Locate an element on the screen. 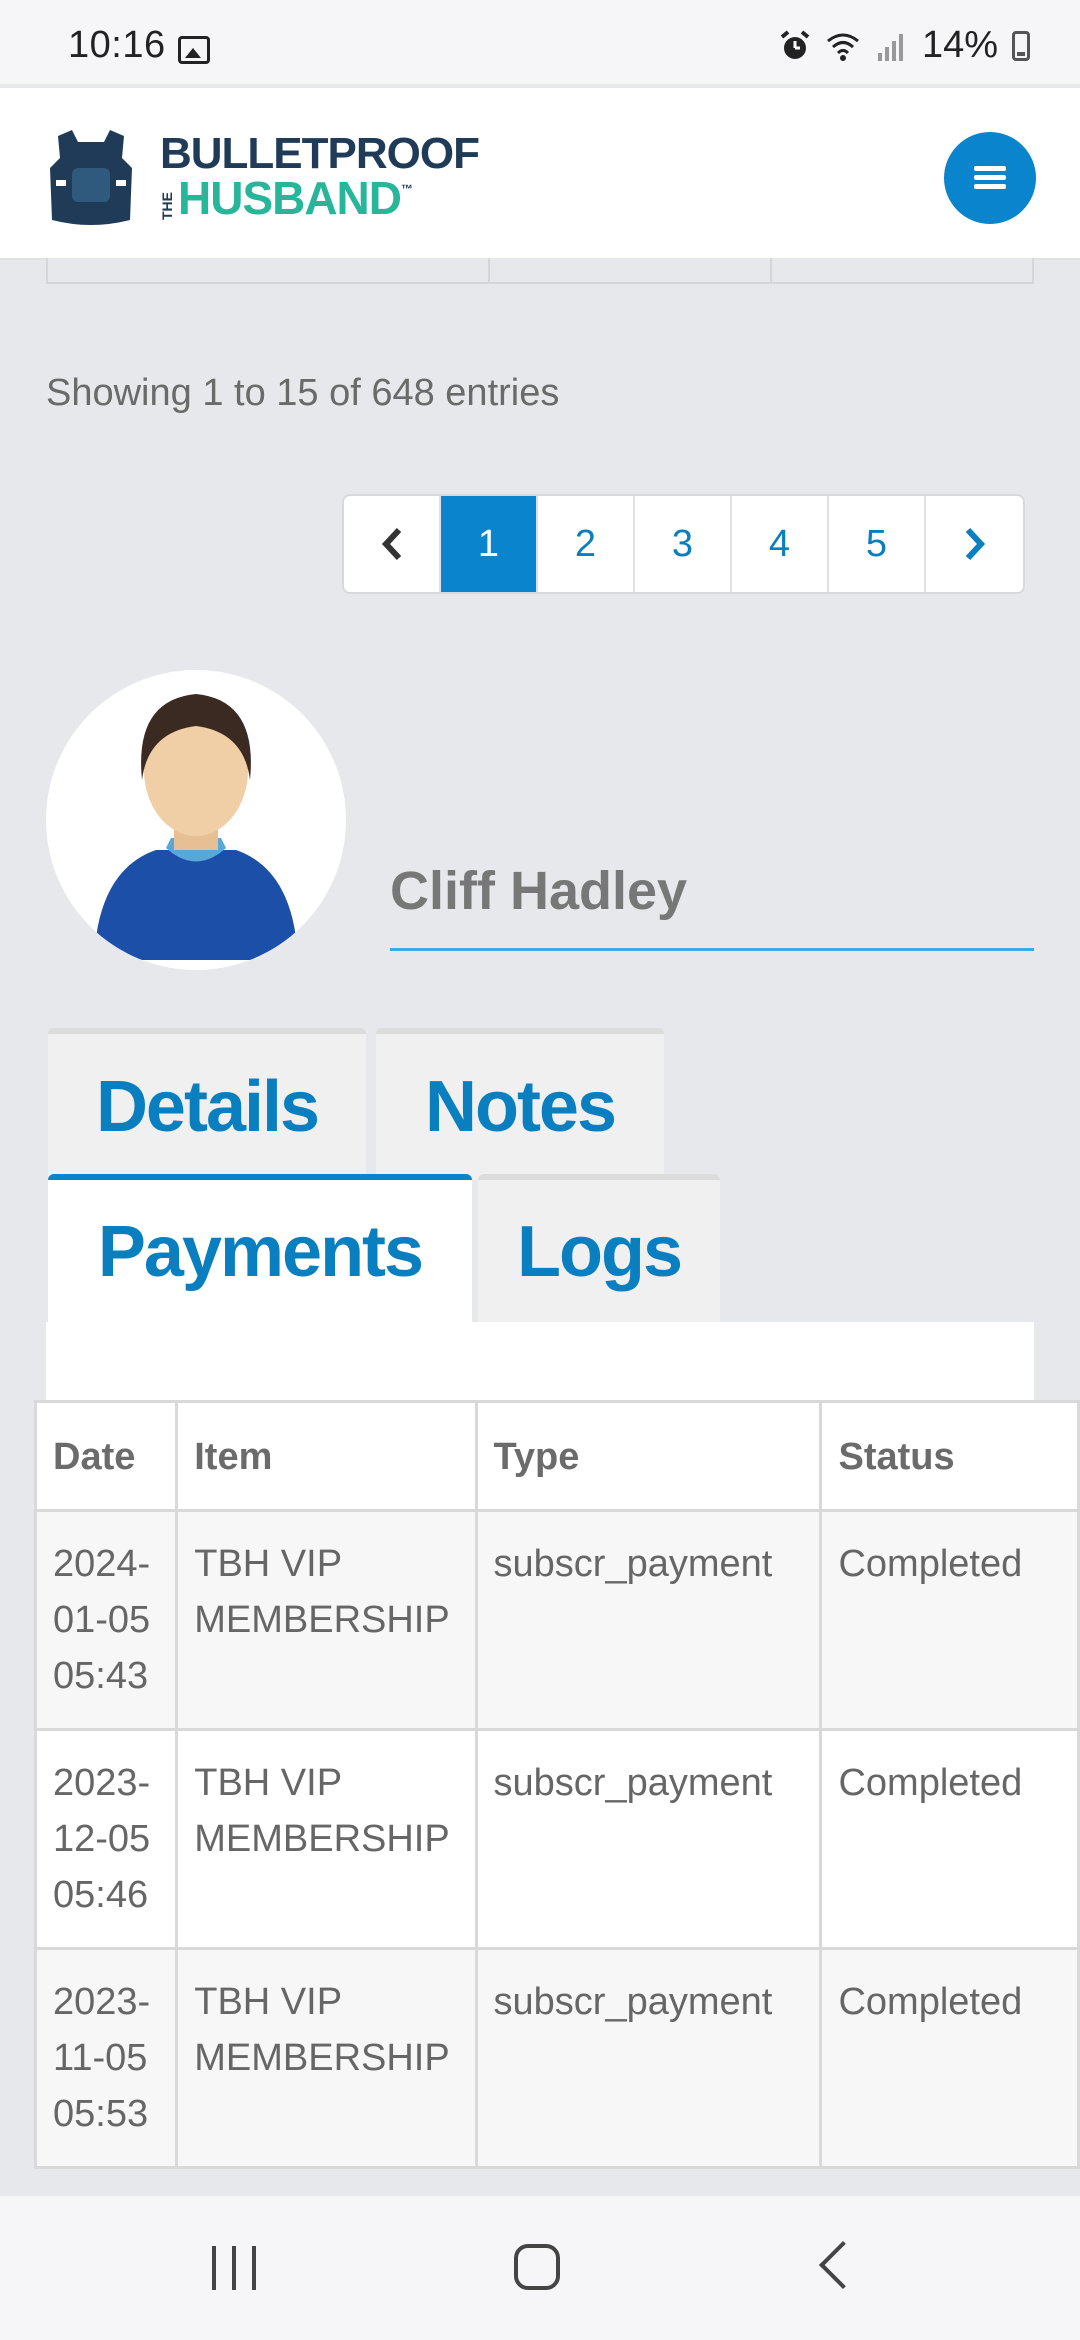  gallery-notification-icon is located at coordinates (194, 50).